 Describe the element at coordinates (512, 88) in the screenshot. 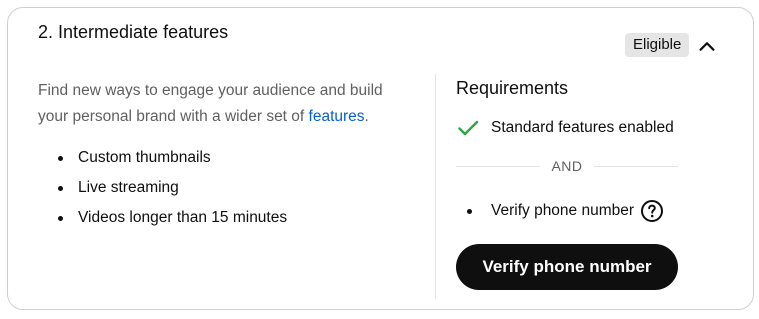

I see `requirements-title: Requirements` at that location.